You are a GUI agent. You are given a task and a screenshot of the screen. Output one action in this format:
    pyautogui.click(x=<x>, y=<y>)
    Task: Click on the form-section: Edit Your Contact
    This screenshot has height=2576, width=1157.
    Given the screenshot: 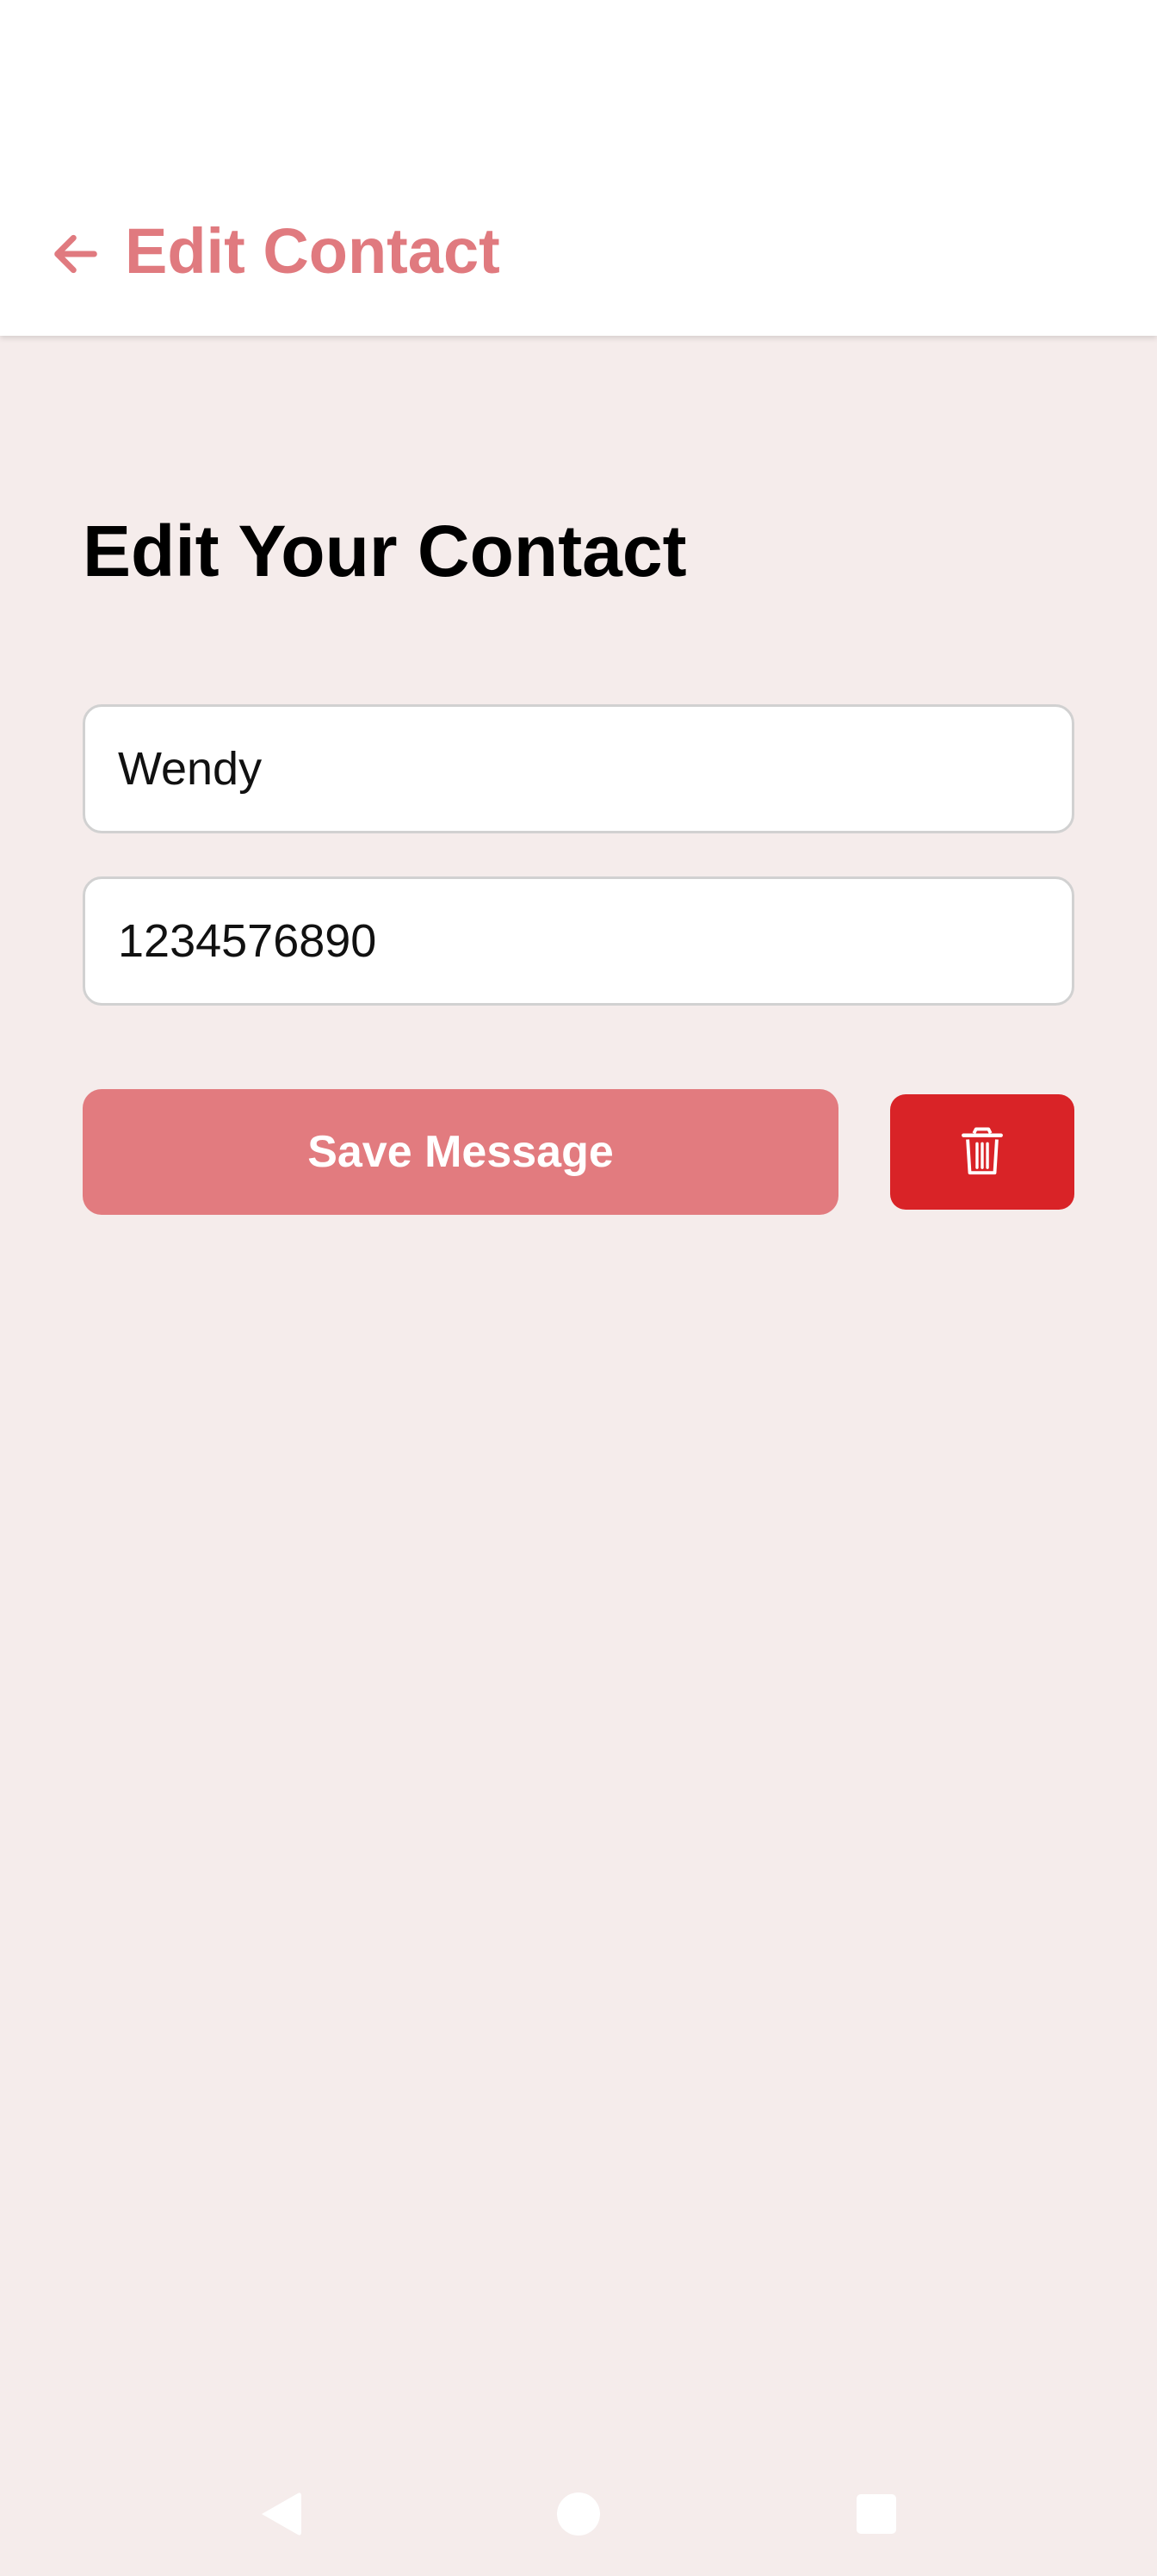 What is the action you would take?
    pyautogui.click(x=579, y=551)
    